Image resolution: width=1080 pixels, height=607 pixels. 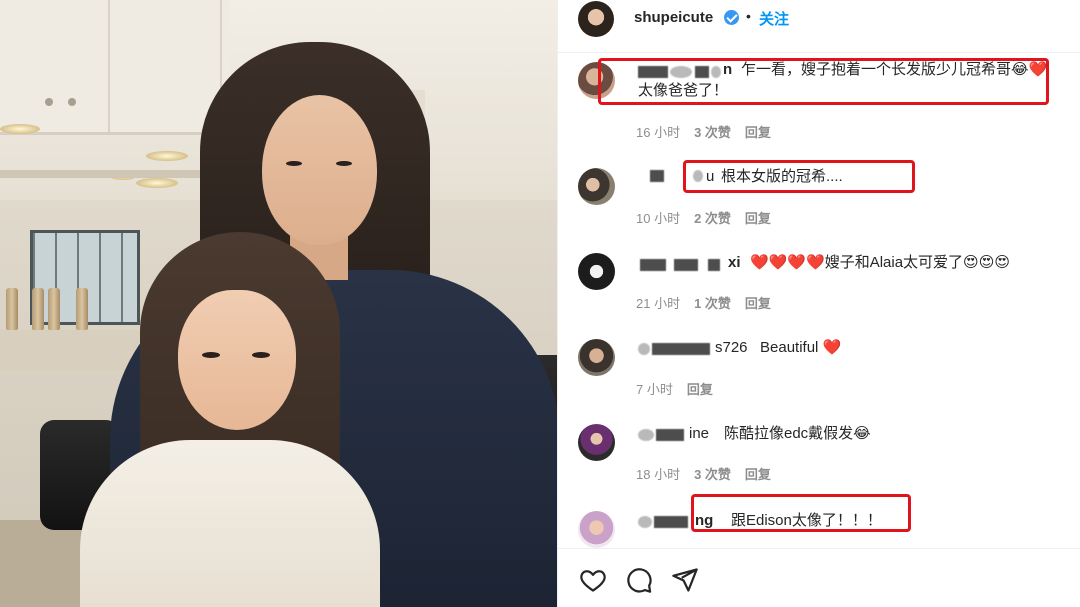 What do you see at coordinates (880, 262) in the screenshot?
I see `comment-text: ❤️❤️❤️❤️嫂子和Alaia太可爱了😍😍😍` at bounding box center [880, 262].